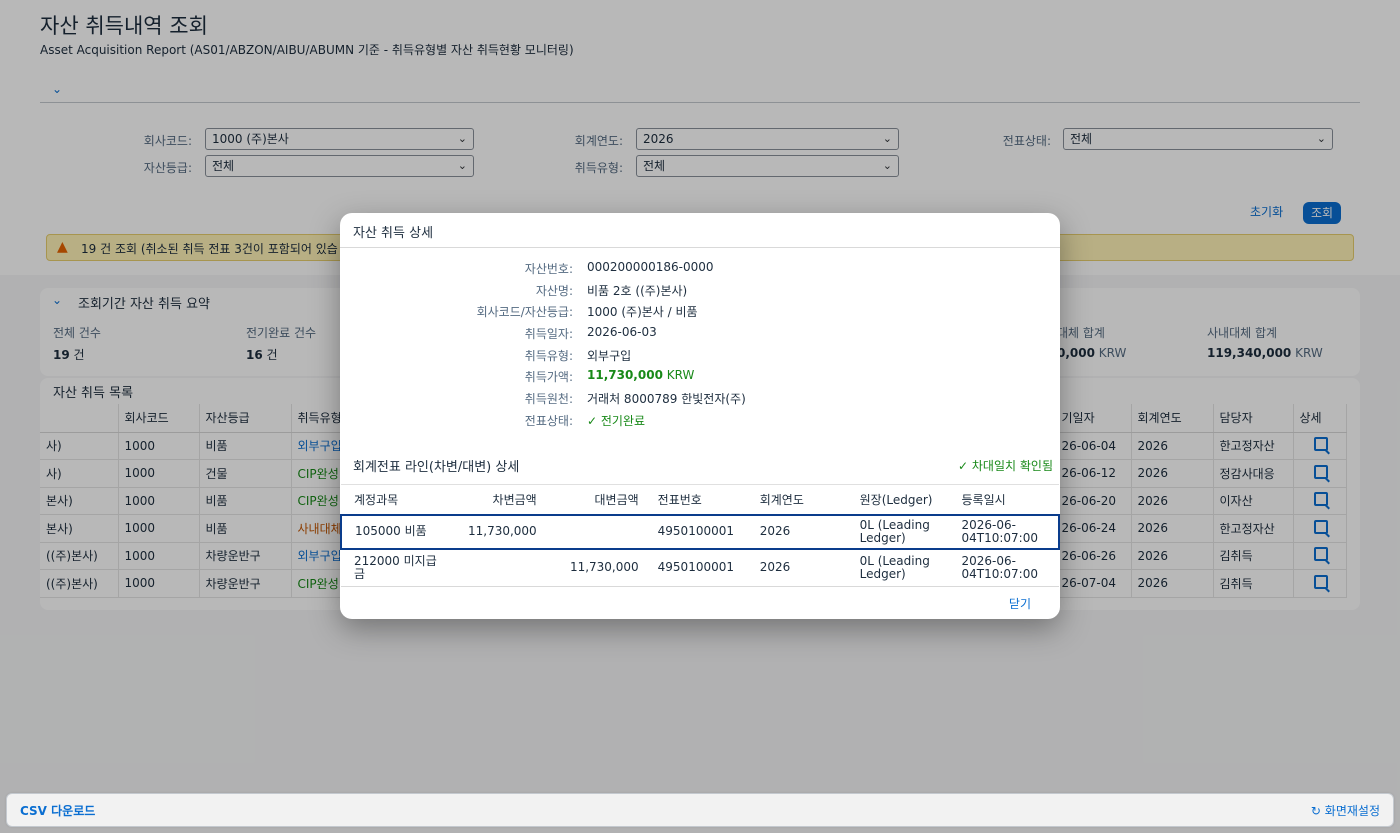  What do you see at coordinates (495, 499) in the screenshot?
I see `col-debit: 차변금액` at bounding box center [495, 499].